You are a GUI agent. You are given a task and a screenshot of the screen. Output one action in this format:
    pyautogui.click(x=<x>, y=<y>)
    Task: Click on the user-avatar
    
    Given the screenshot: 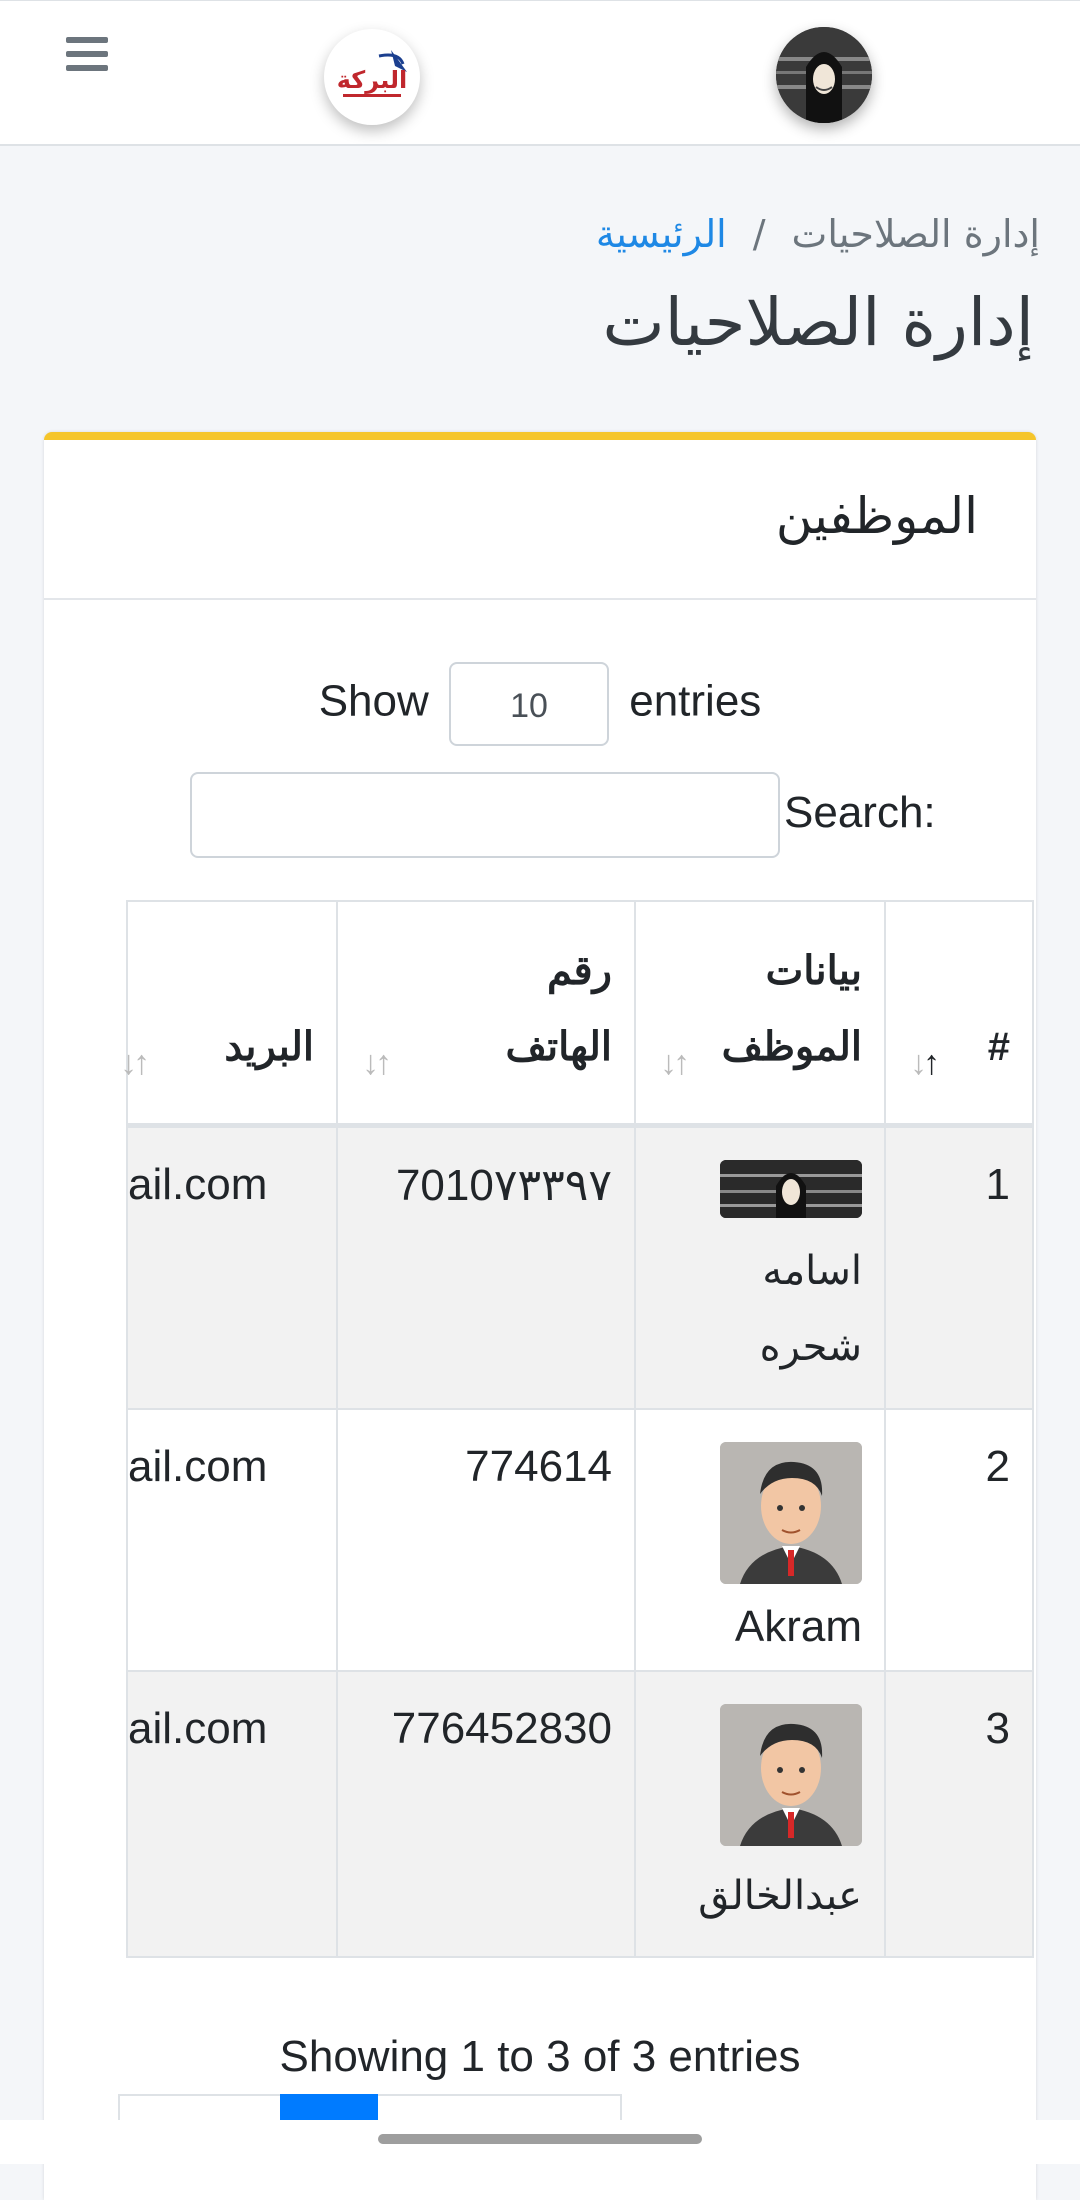 What is the action you would take?
    pyautogui.click(x=824, y=75)
    